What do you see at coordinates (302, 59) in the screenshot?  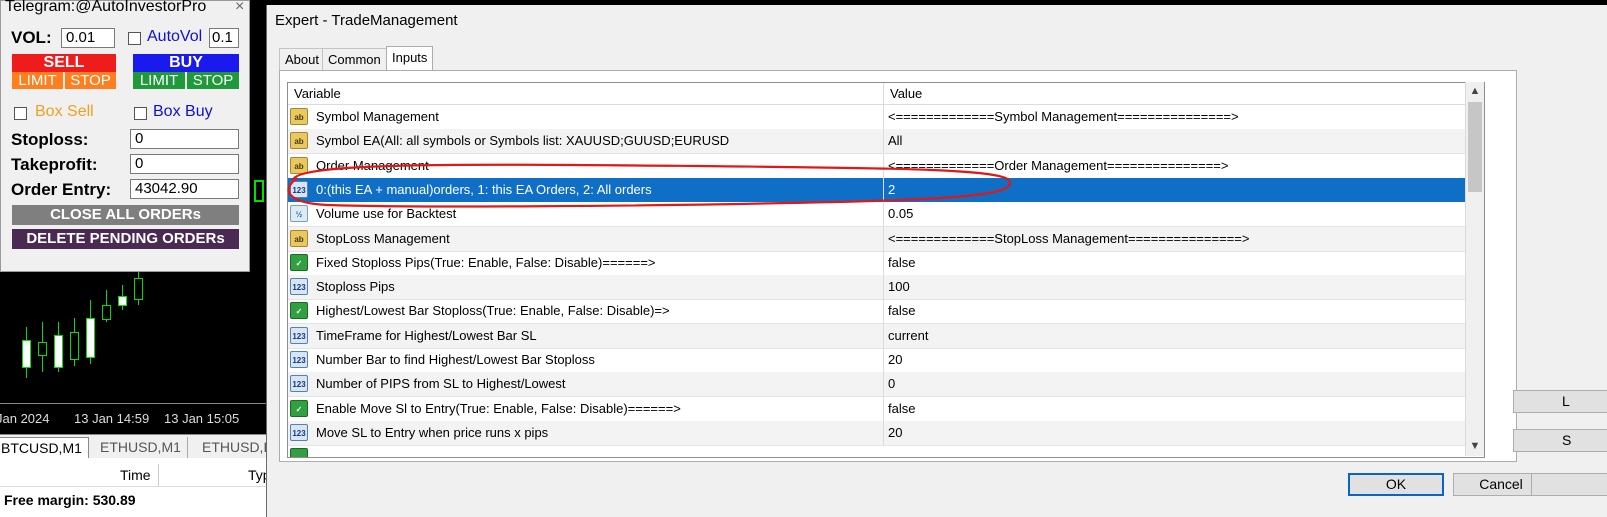 I see `tab-about: About` at bounding box center [302, 59].